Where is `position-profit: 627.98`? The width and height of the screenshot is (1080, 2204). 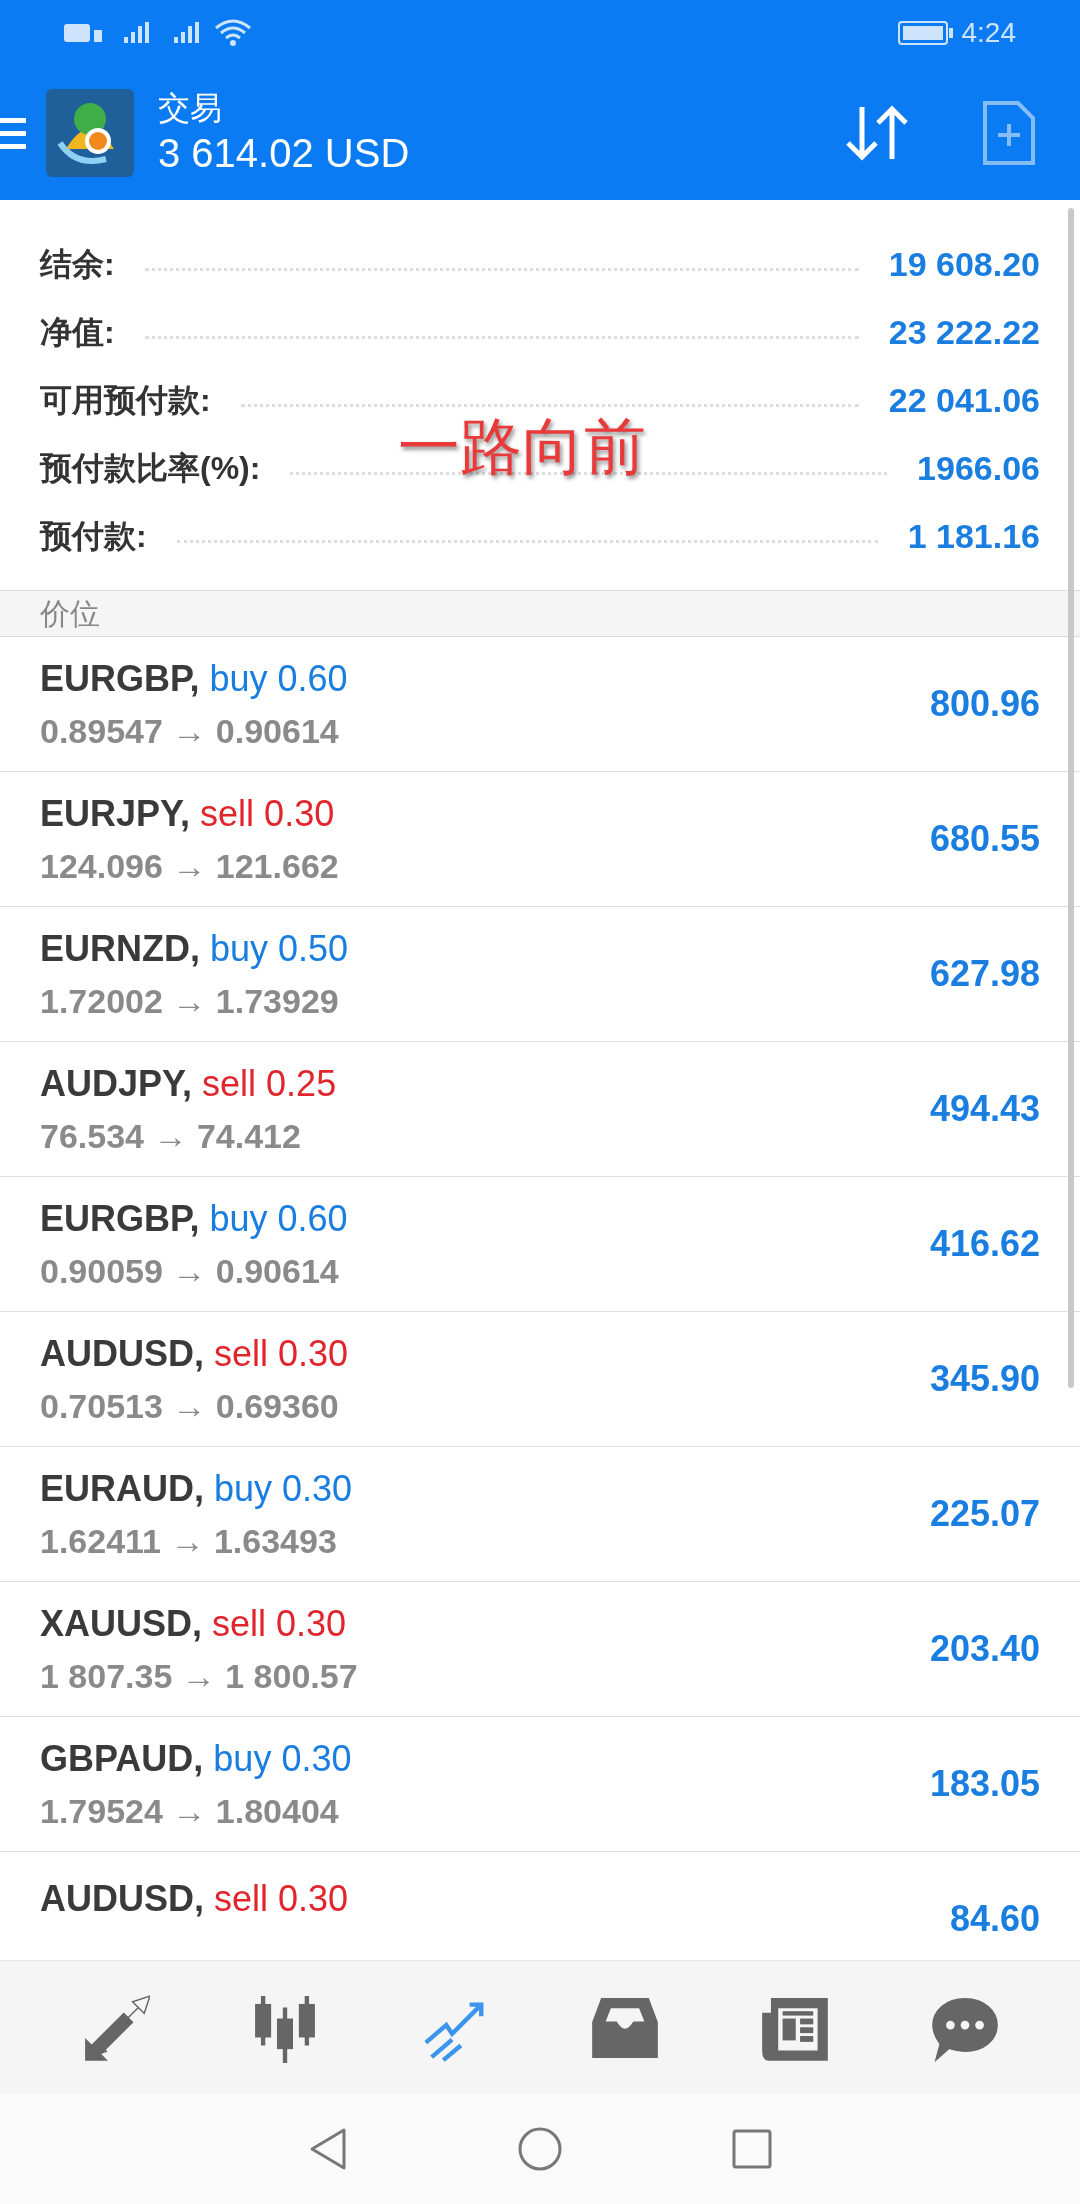 position-profit: 627.98 is located at coordinates (984, 974).